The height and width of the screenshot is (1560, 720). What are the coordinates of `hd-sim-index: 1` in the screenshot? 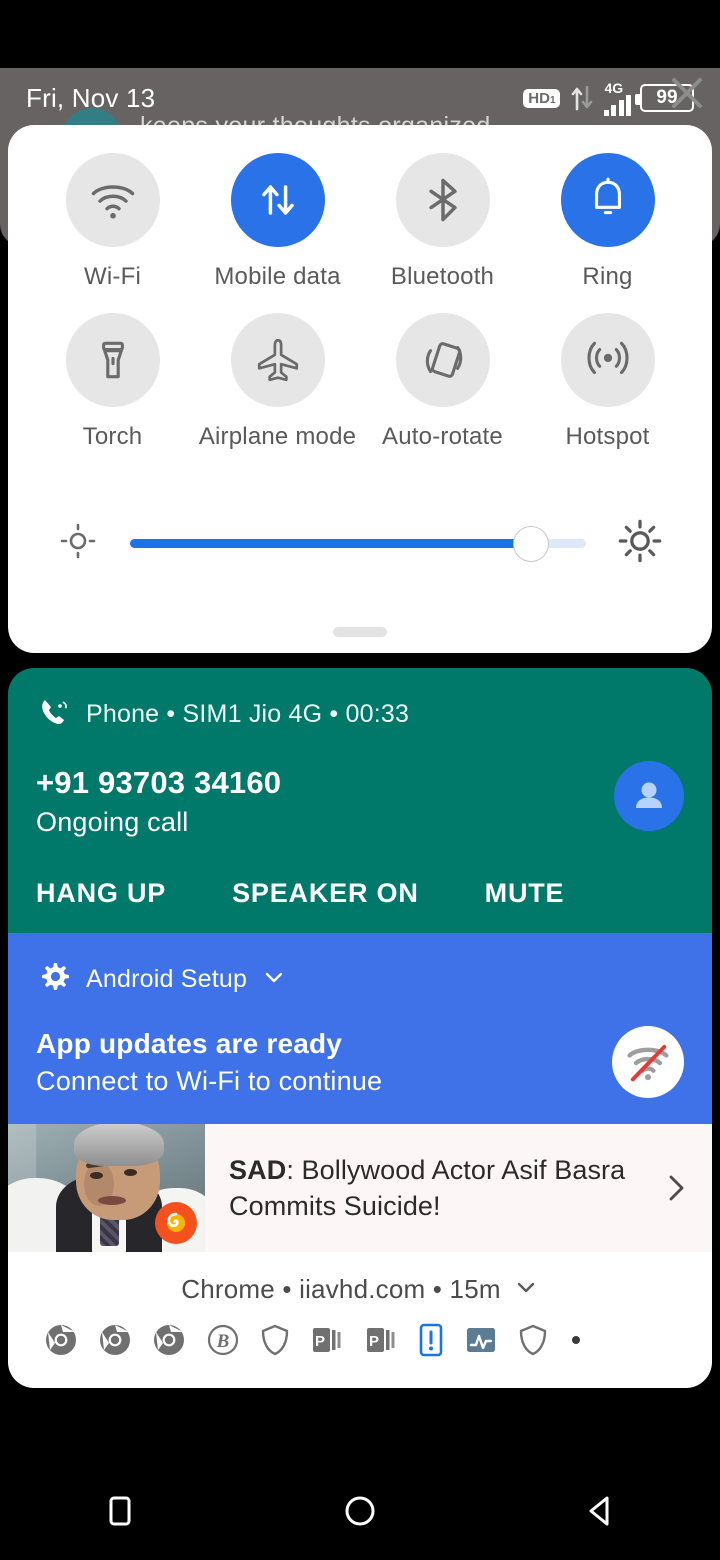 It's located at (552, 100).